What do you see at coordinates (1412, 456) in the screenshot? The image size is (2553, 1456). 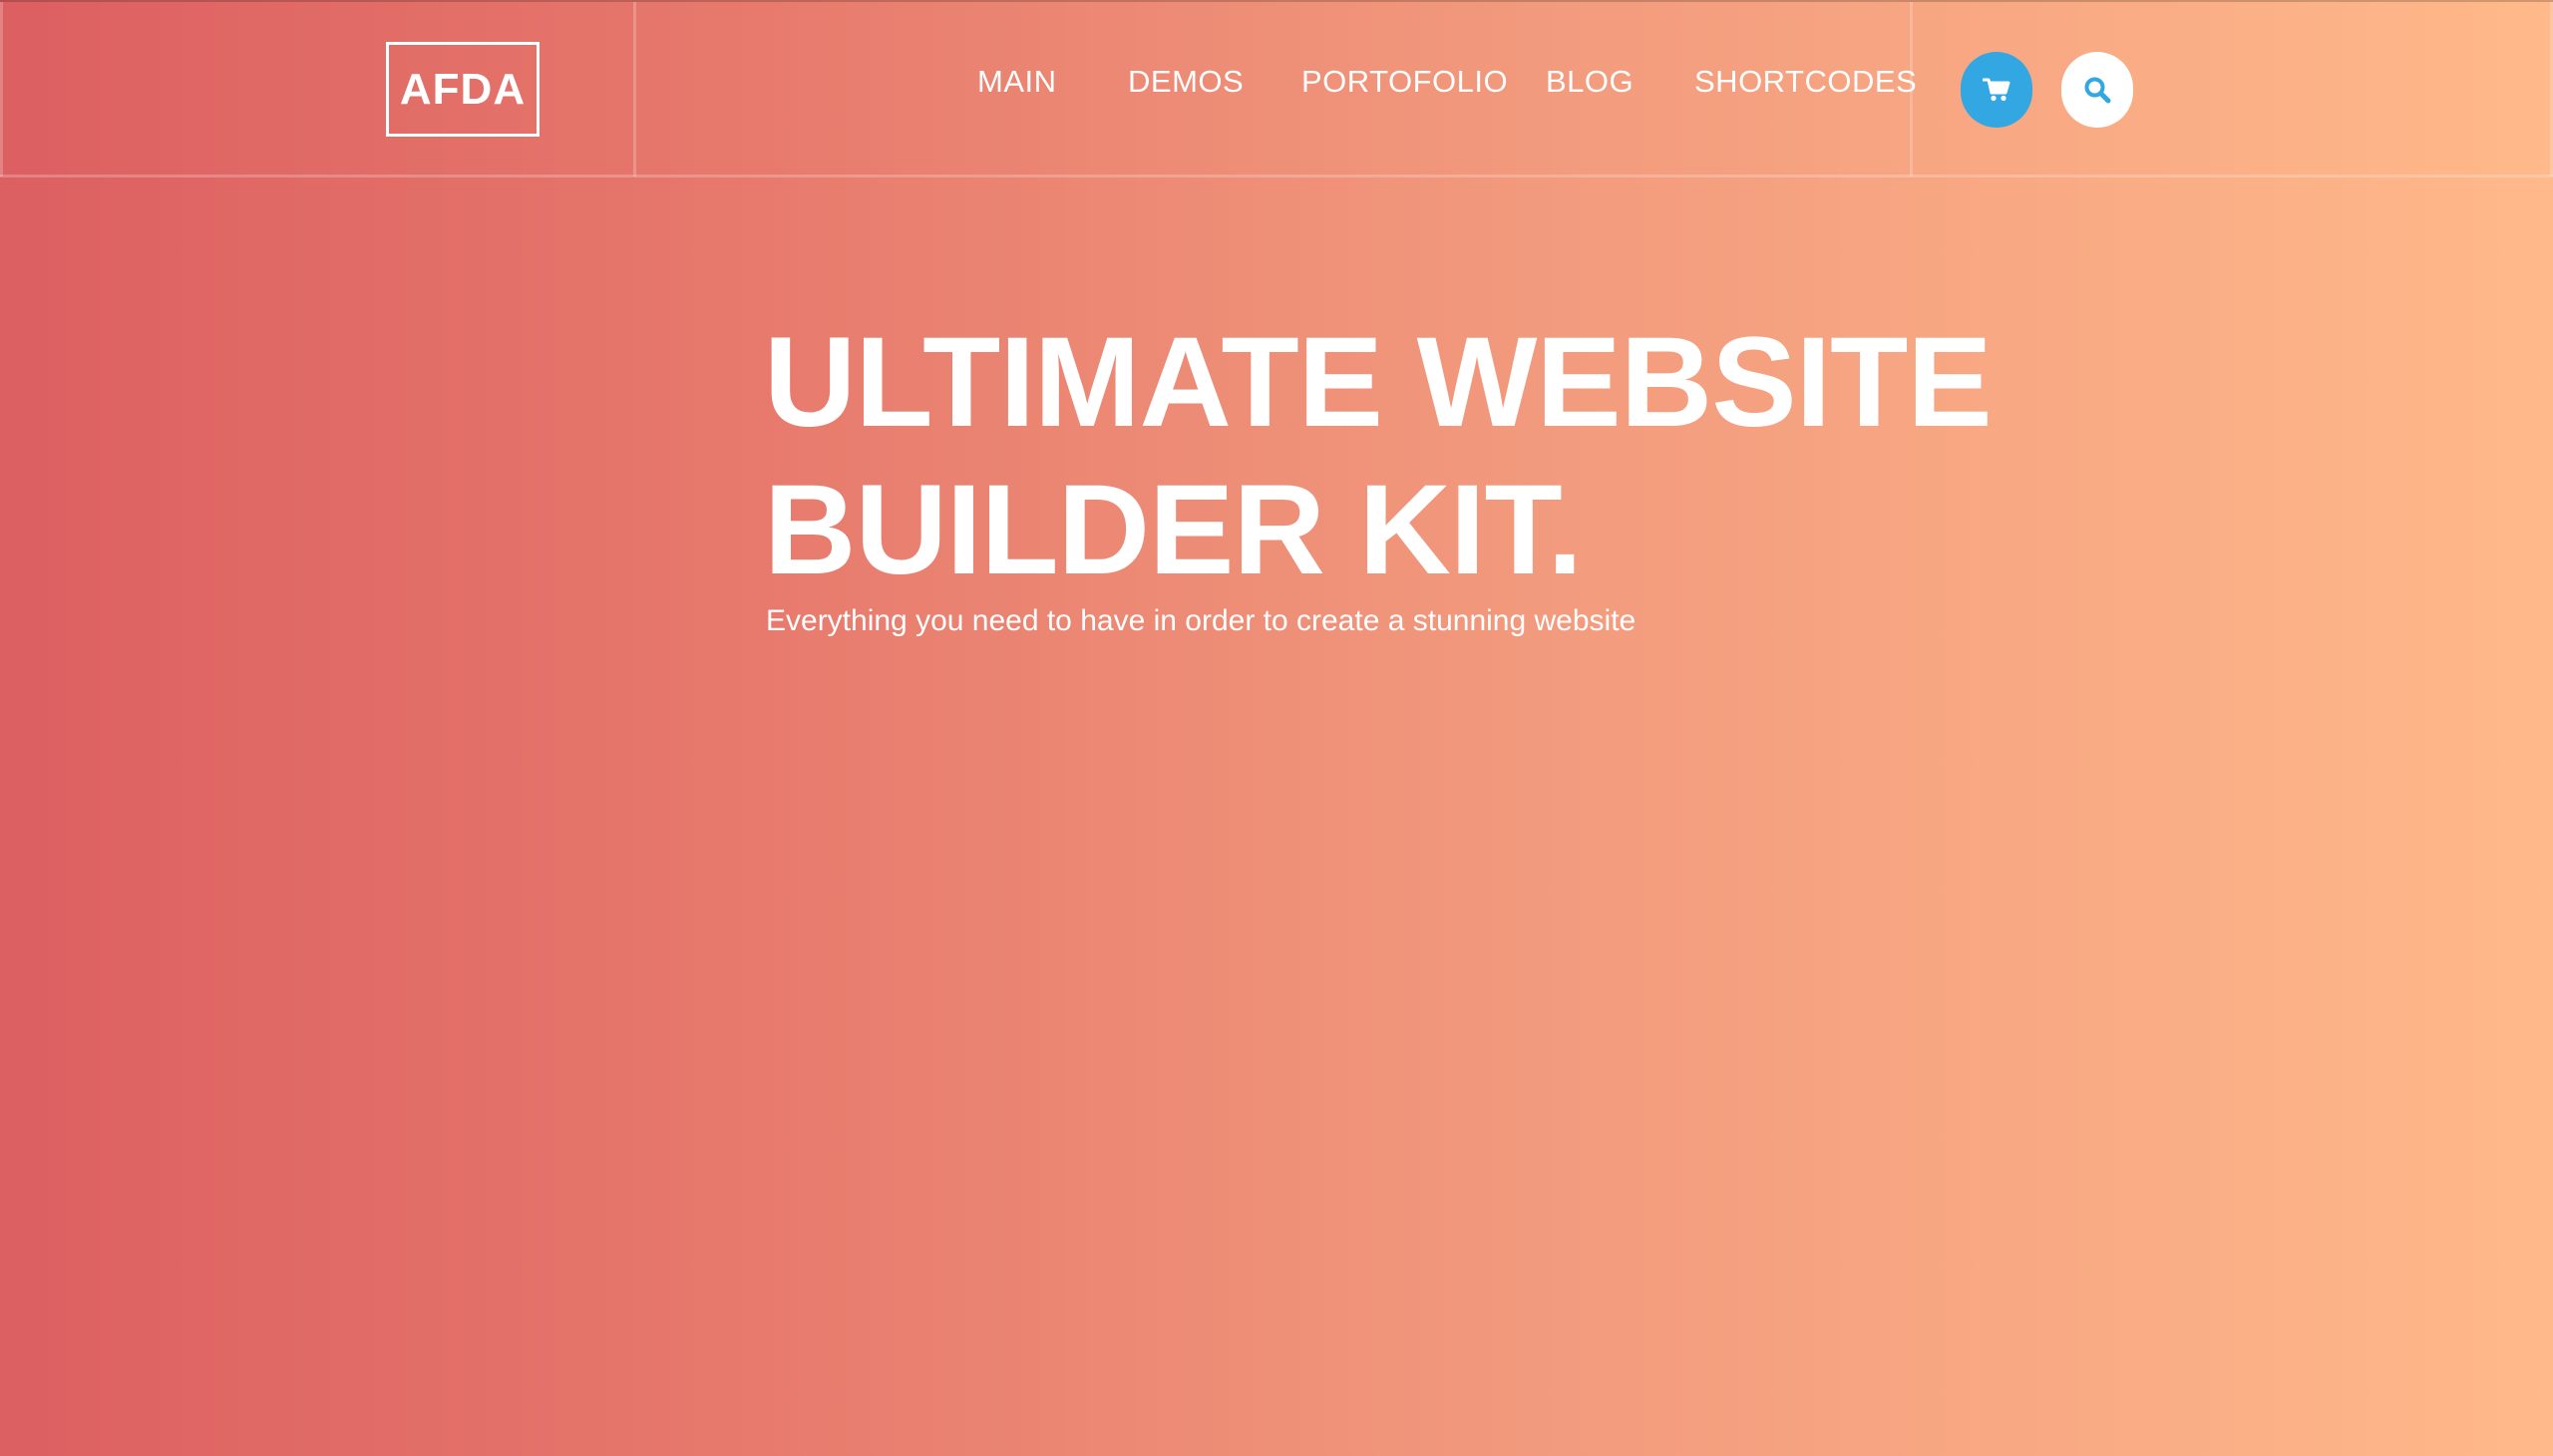 I see `hero-title: ULTIMATE WEBSITE BUILDER KIT.` at bounding box center [1412, 456].